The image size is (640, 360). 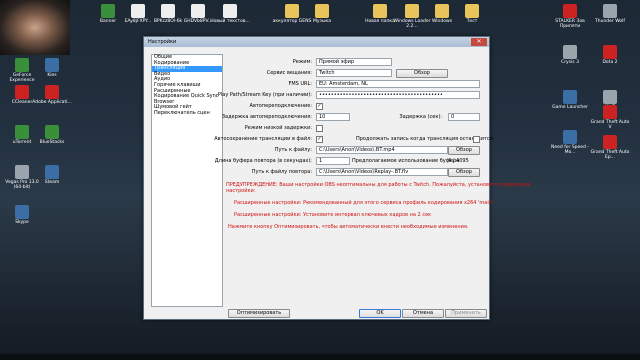 What do you see at coordinates (278, 128) in the screenshot?
I see `low-latency-label: Режим низкой задержки:` at bounding box center [278, 128].